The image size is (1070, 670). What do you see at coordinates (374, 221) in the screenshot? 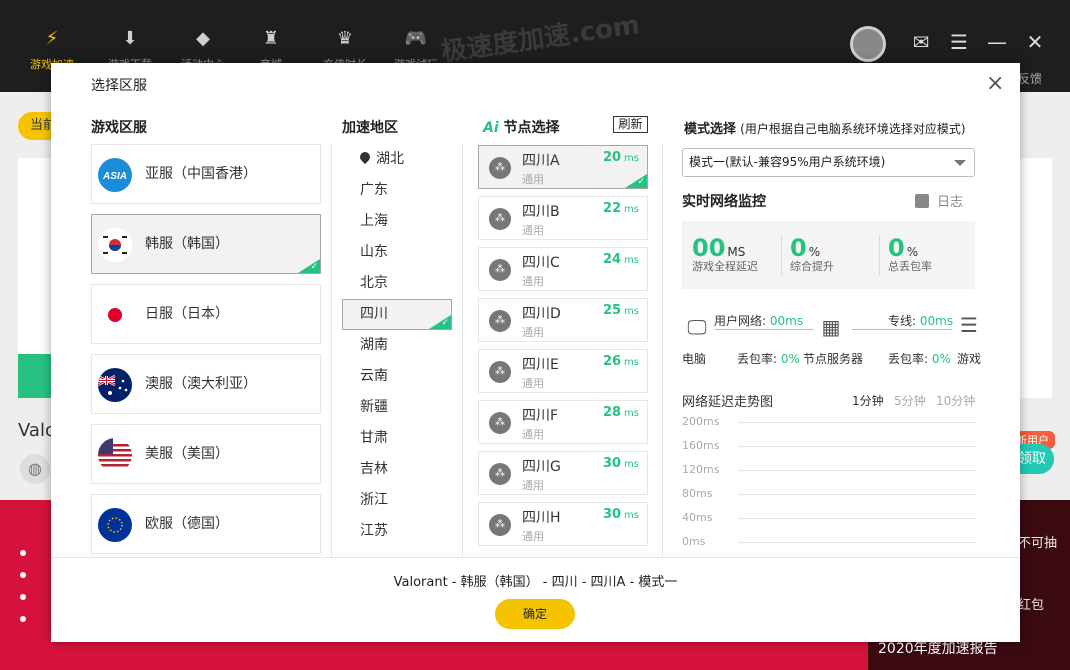
I see `area-label: 上海` at bounding box center [374, 221].